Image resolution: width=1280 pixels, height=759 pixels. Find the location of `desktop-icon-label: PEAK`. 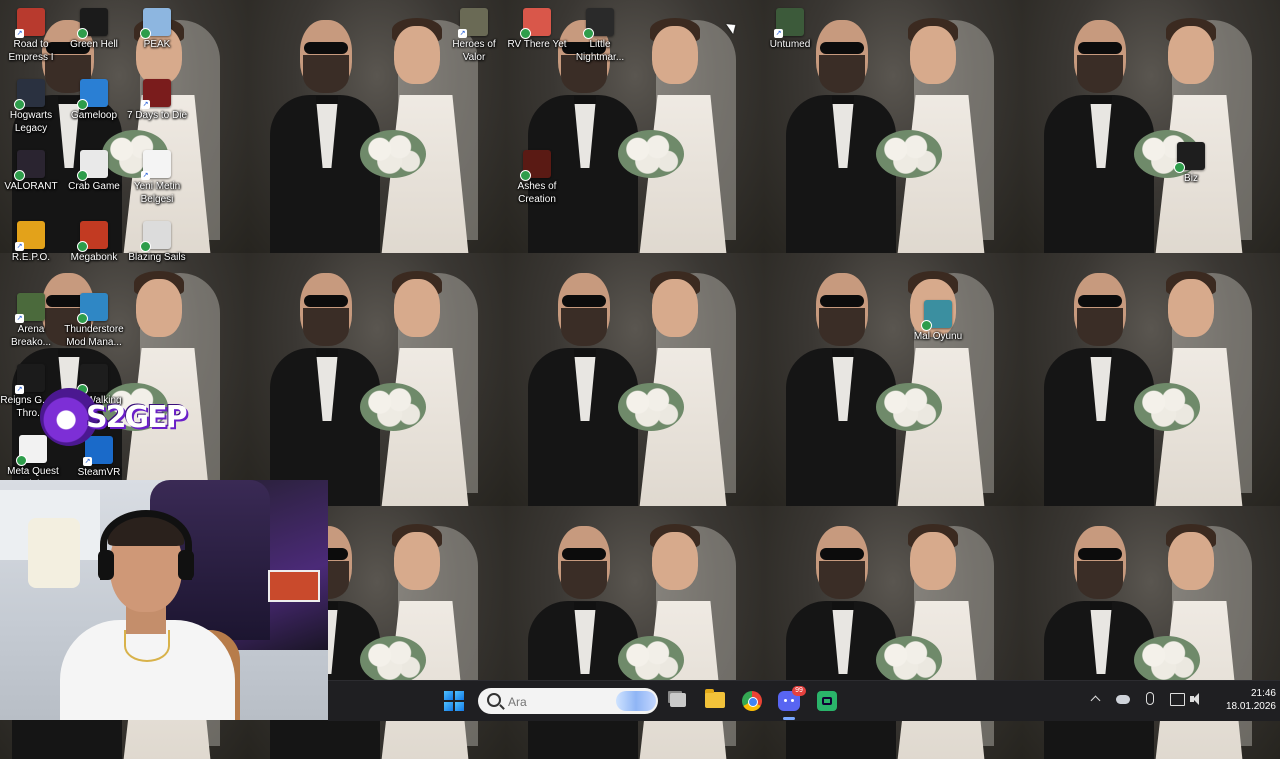

desktop-icon-label: PEAK is located at coordinates (157, 44).